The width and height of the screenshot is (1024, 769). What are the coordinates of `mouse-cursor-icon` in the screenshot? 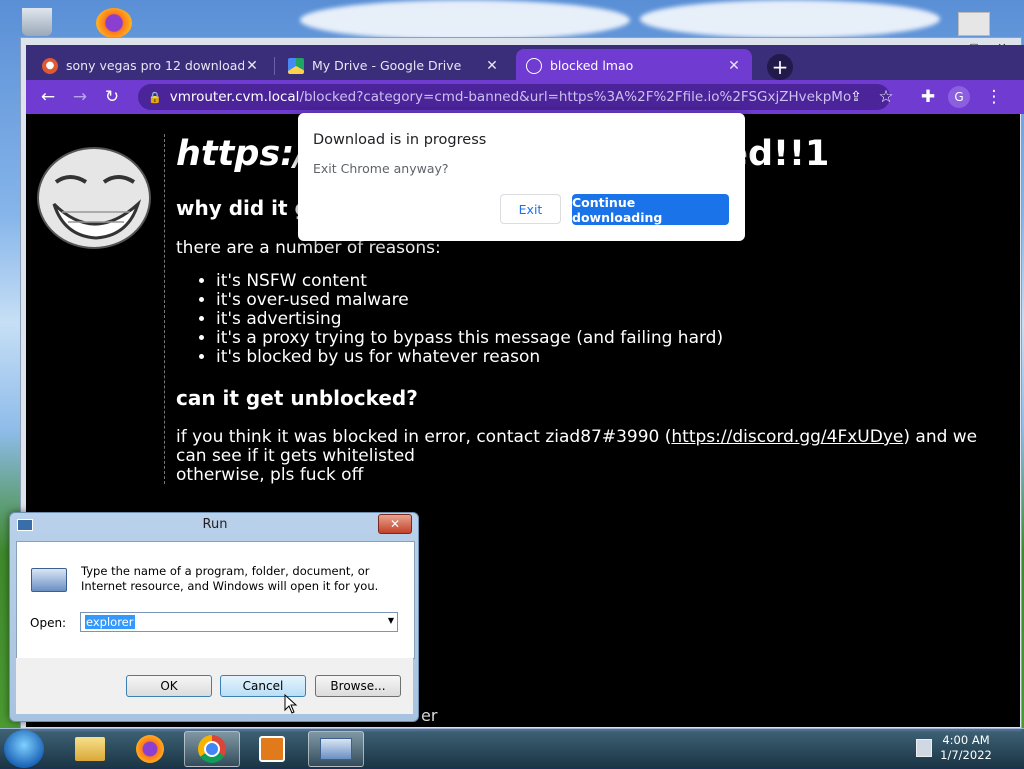 It's located at (291, 704).